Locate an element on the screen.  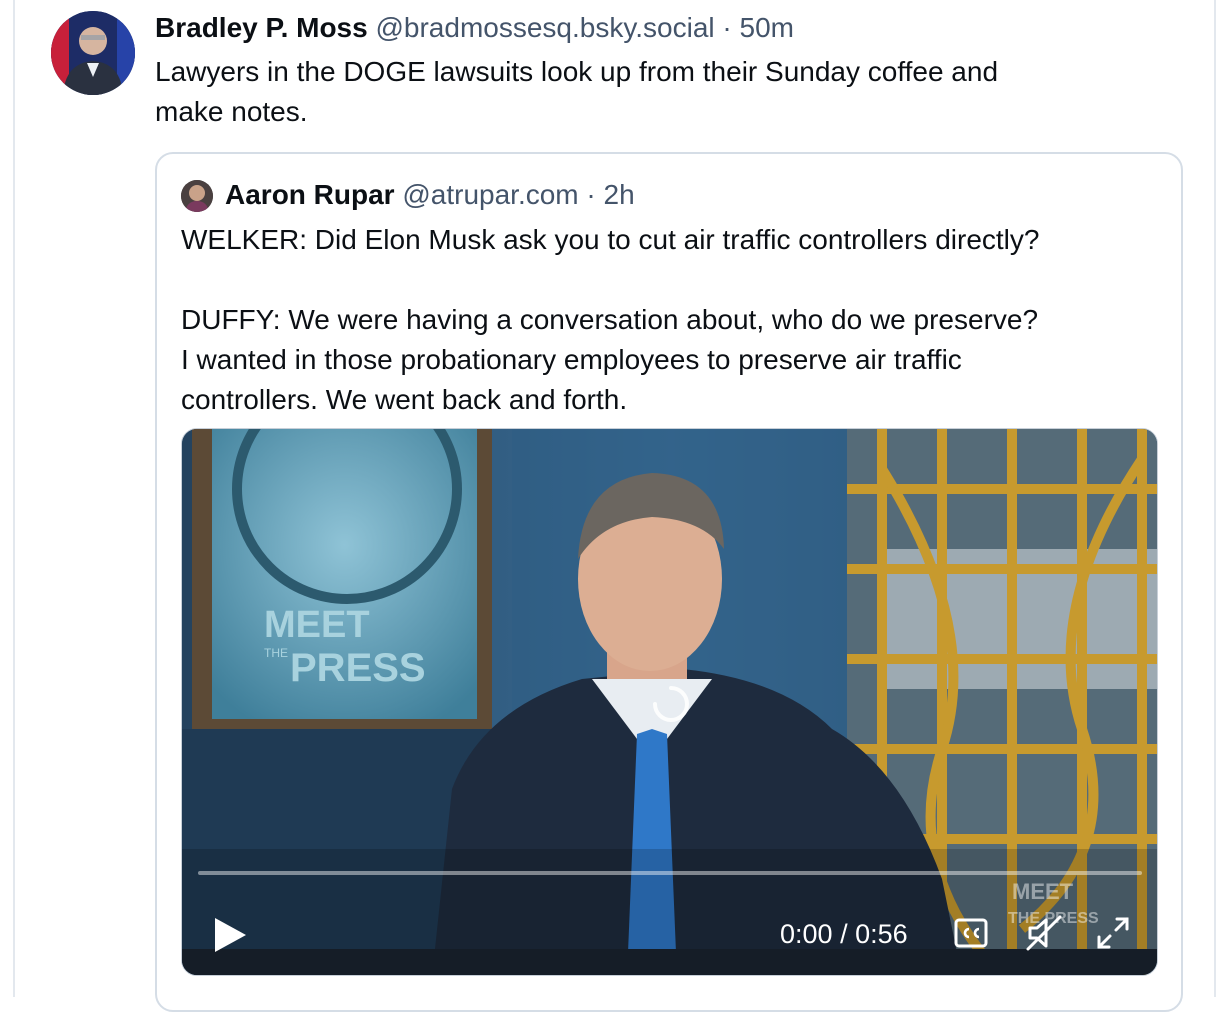
video-progress-bar is located at coordinates (670, 873).